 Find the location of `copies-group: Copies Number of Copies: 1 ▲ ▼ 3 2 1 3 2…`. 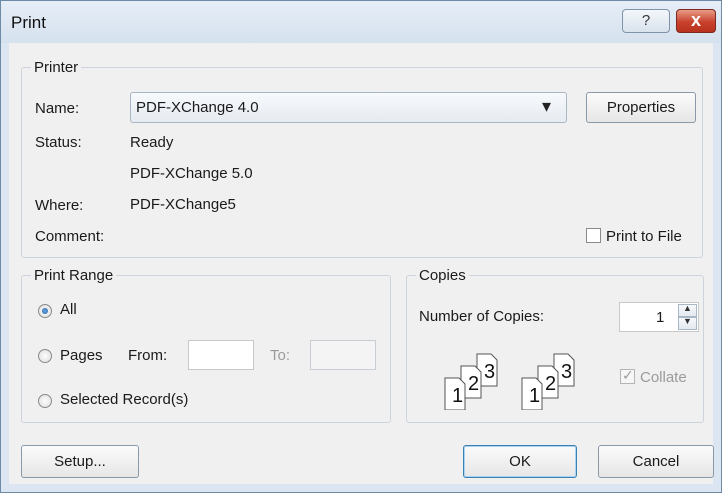

copies-group: Copies Number of Copies: 1 ▲ ▼ 3 2 1 3 2… is located at coordinates (555, 345).